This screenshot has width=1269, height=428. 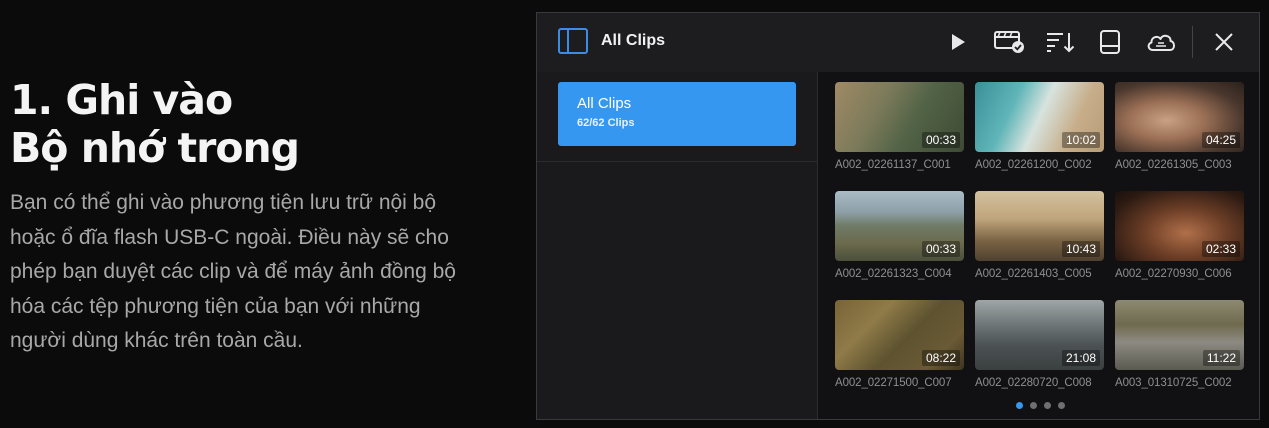 I want to click on clip-tile: 04:25 A002_02261305_C003, so click(x=1179, y=126).